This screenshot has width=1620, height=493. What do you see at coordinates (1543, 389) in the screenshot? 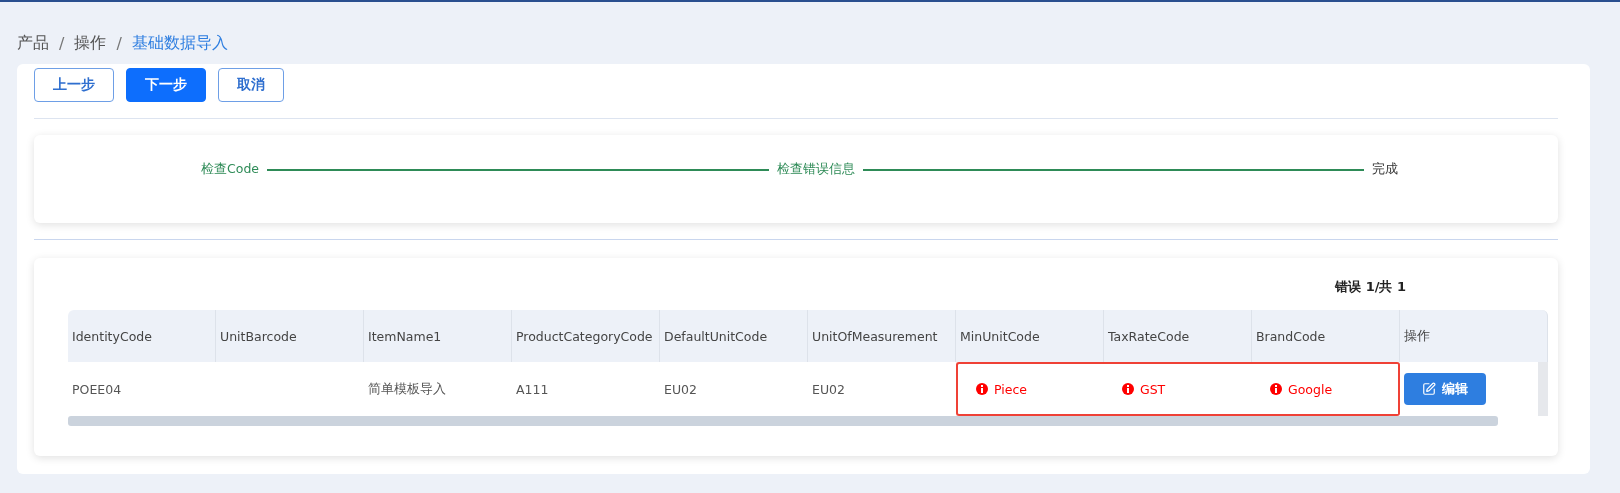
I see `vertical-scrollbar` at bounding box center [1543, 389].